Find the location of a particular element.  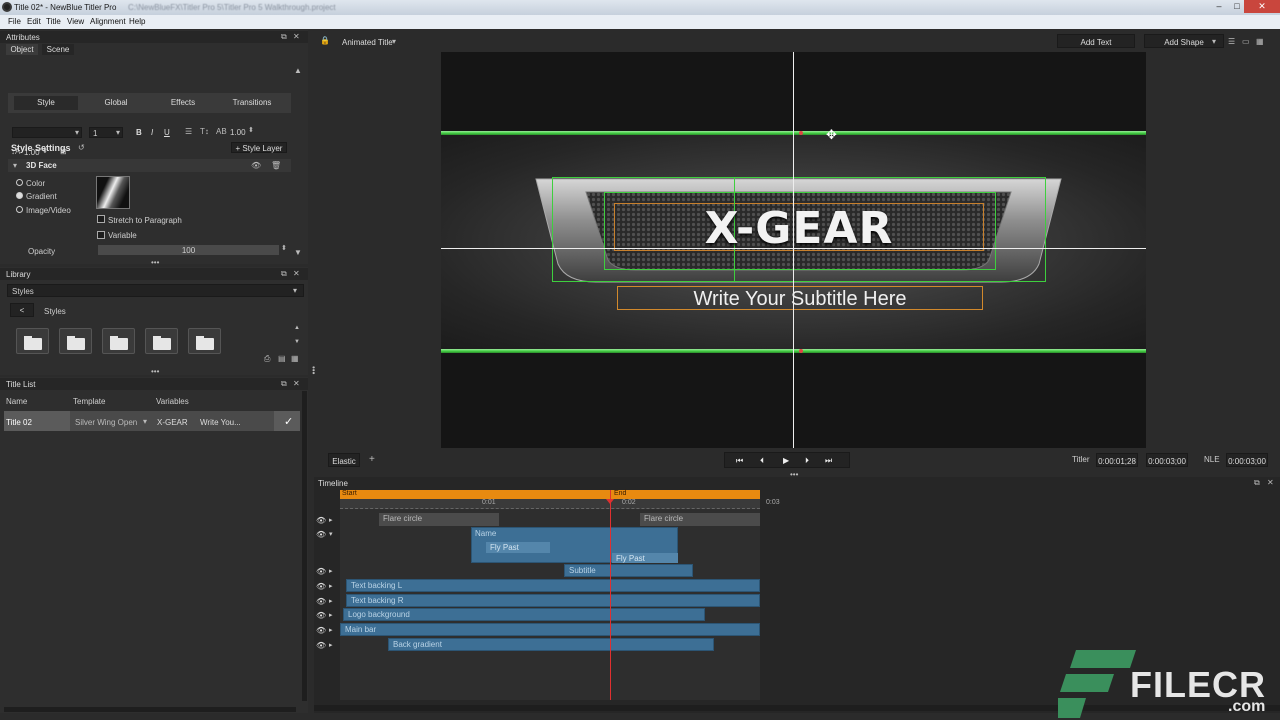

title-list-close-icon: ✕ is located at coordinates (296, 383).